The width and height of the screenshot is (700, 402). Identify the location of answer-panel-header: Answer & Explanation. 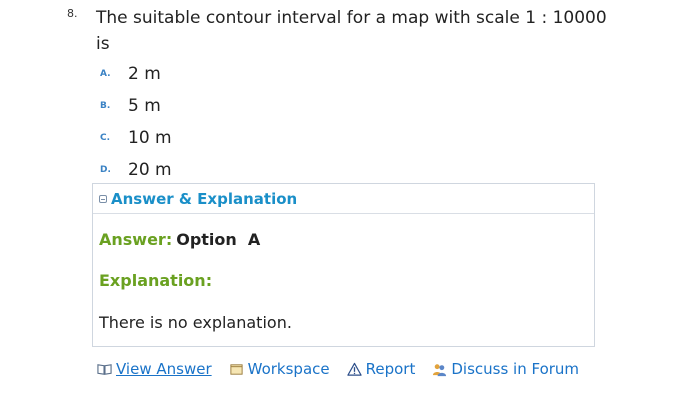
(343, 199).